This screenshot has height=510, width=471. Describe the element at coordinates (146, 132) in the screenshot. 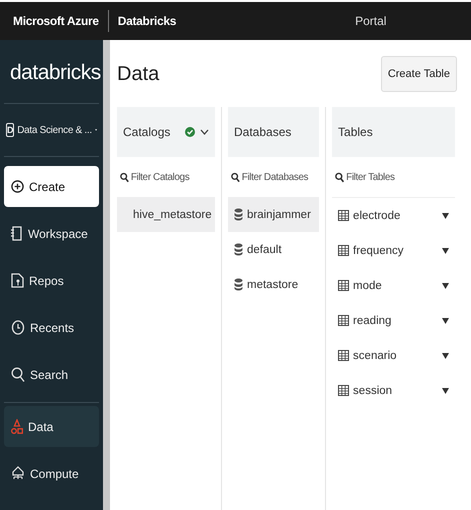

I see `column-title: Catalogs` at that location.